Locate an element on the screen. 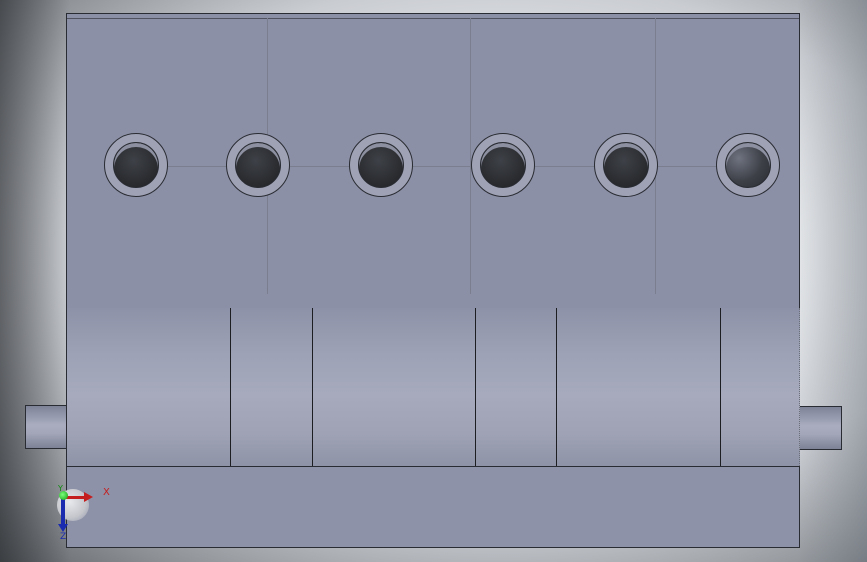 The width and height of the screenshot is (867, 562). reference-triad: X Y Z is located at coordinates (85, 514).